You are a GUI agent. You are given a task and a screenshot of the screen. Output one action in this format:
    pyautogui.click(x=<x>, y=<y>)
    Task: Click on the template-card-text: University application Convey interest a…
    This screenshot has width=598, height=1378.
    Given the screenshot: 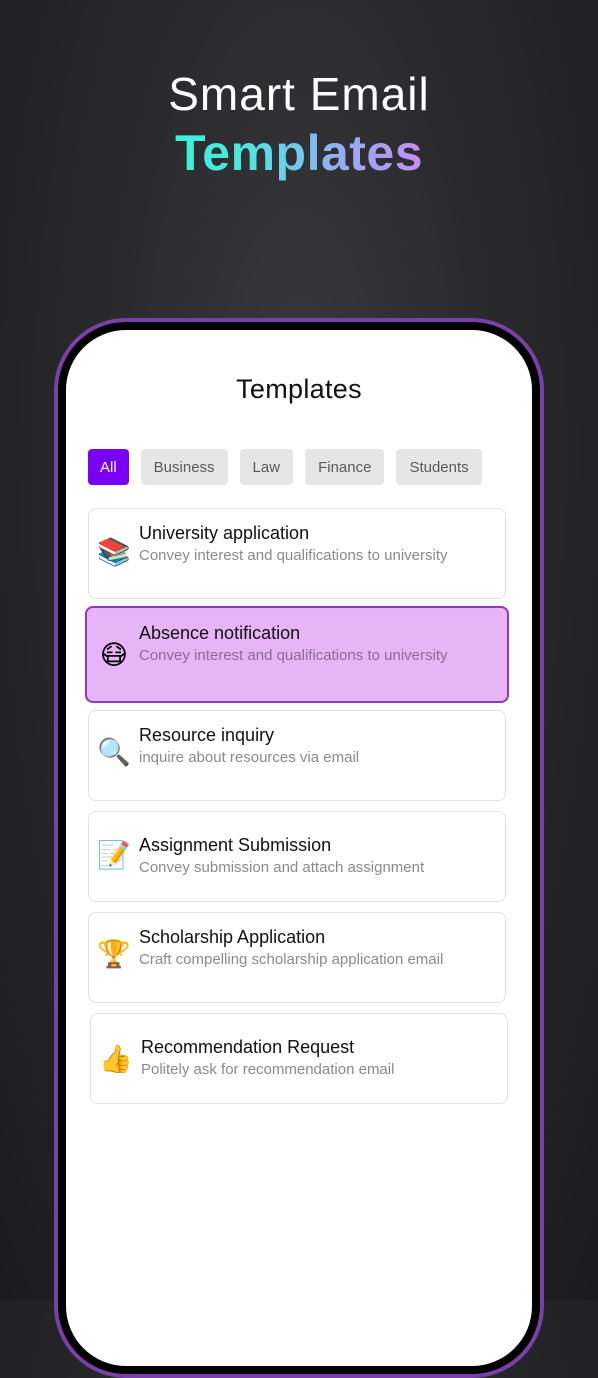 What is the action you would take?
    pyautogui.click(x=312, y=544)
    